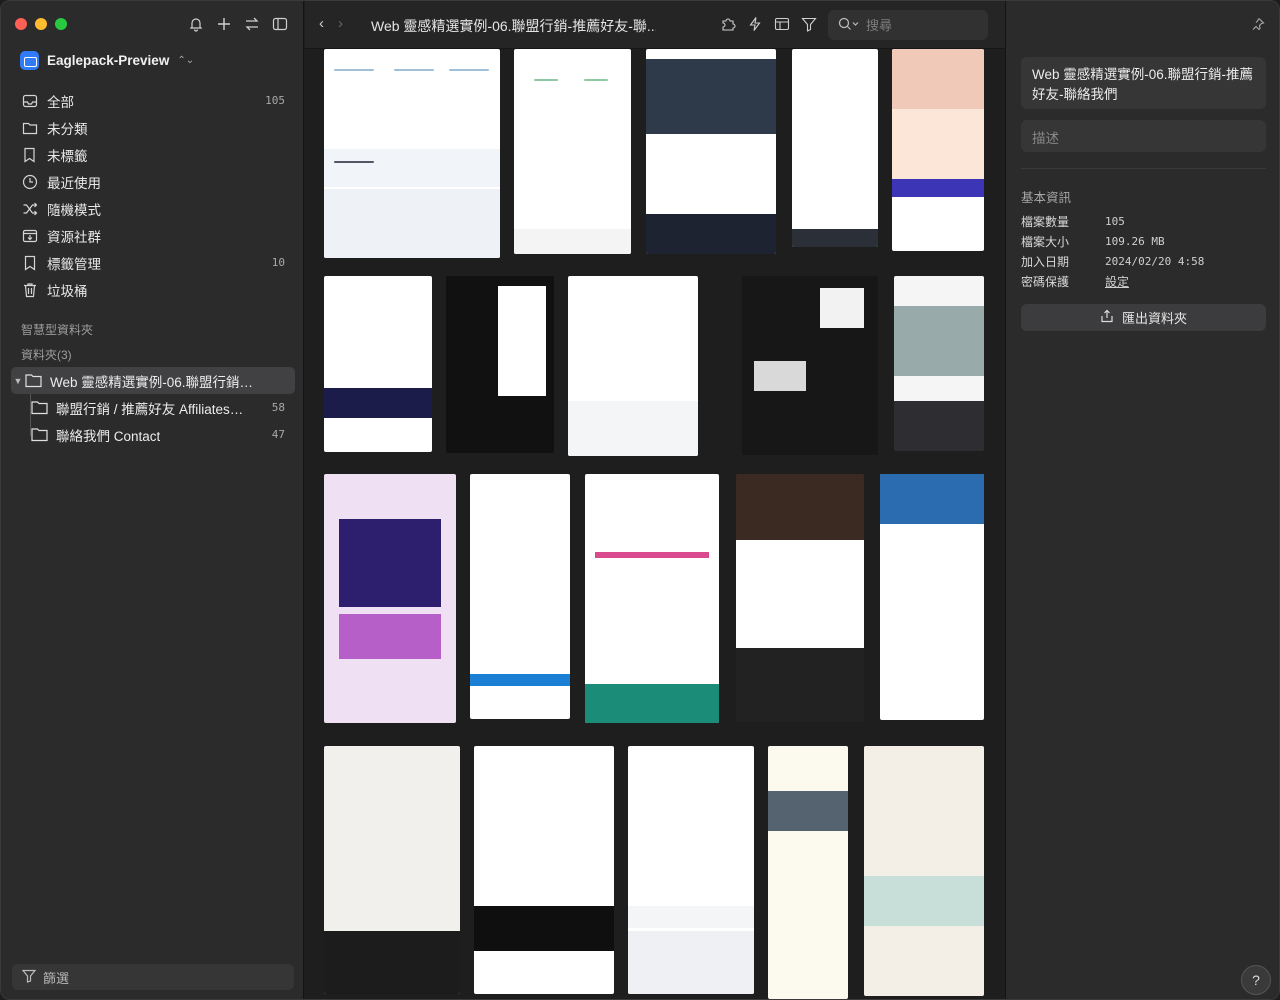 The image size is (1280, 1000). I want to click on help-button: ?, so click(1256, 980).